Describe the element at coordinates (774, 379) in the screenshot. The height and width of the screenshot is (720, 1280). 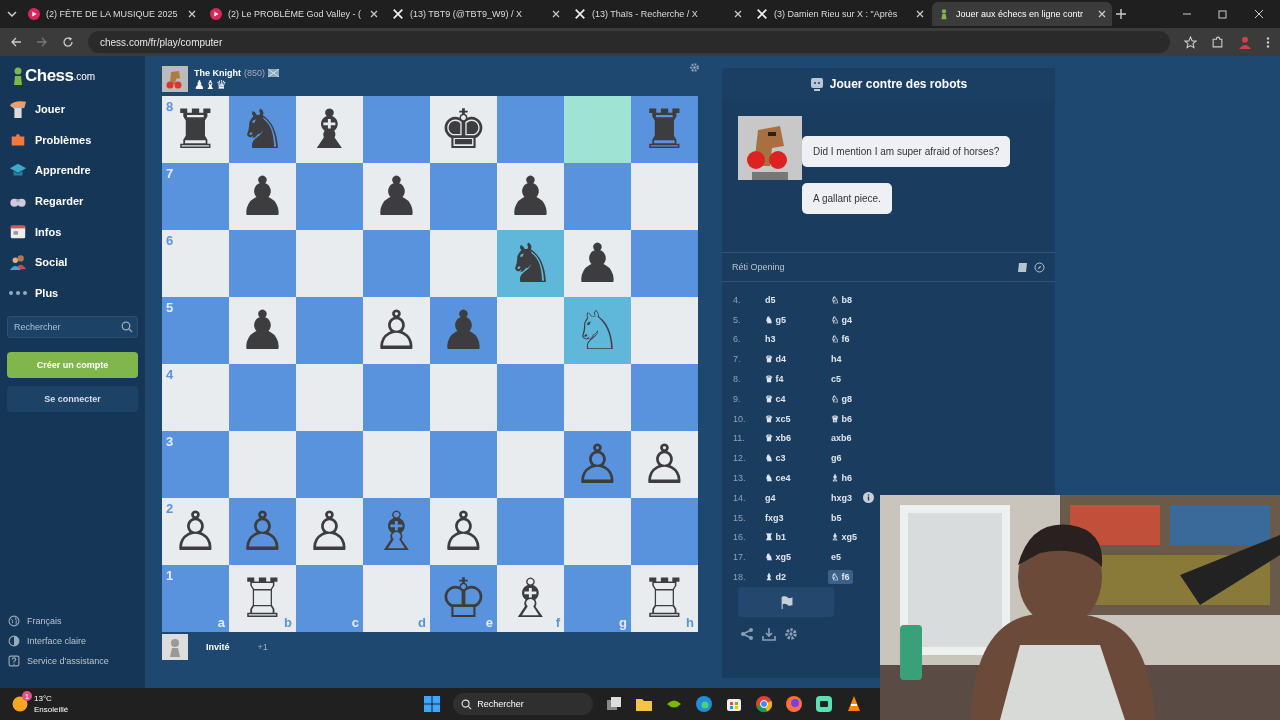
I see `move: ♛ f4` at that location.